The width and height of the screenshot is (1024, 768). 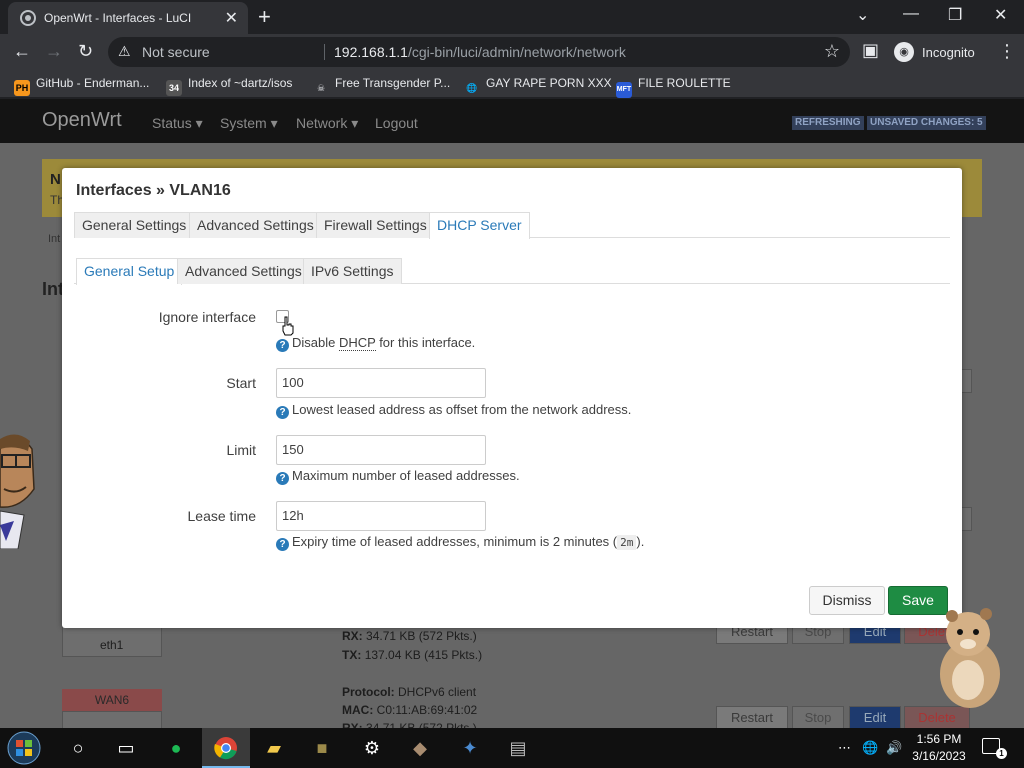 What do you see at coordinates (274, 748) in the screenshot?
I see `file-explorer-icon: ▰` at bounding box center [274, 748].